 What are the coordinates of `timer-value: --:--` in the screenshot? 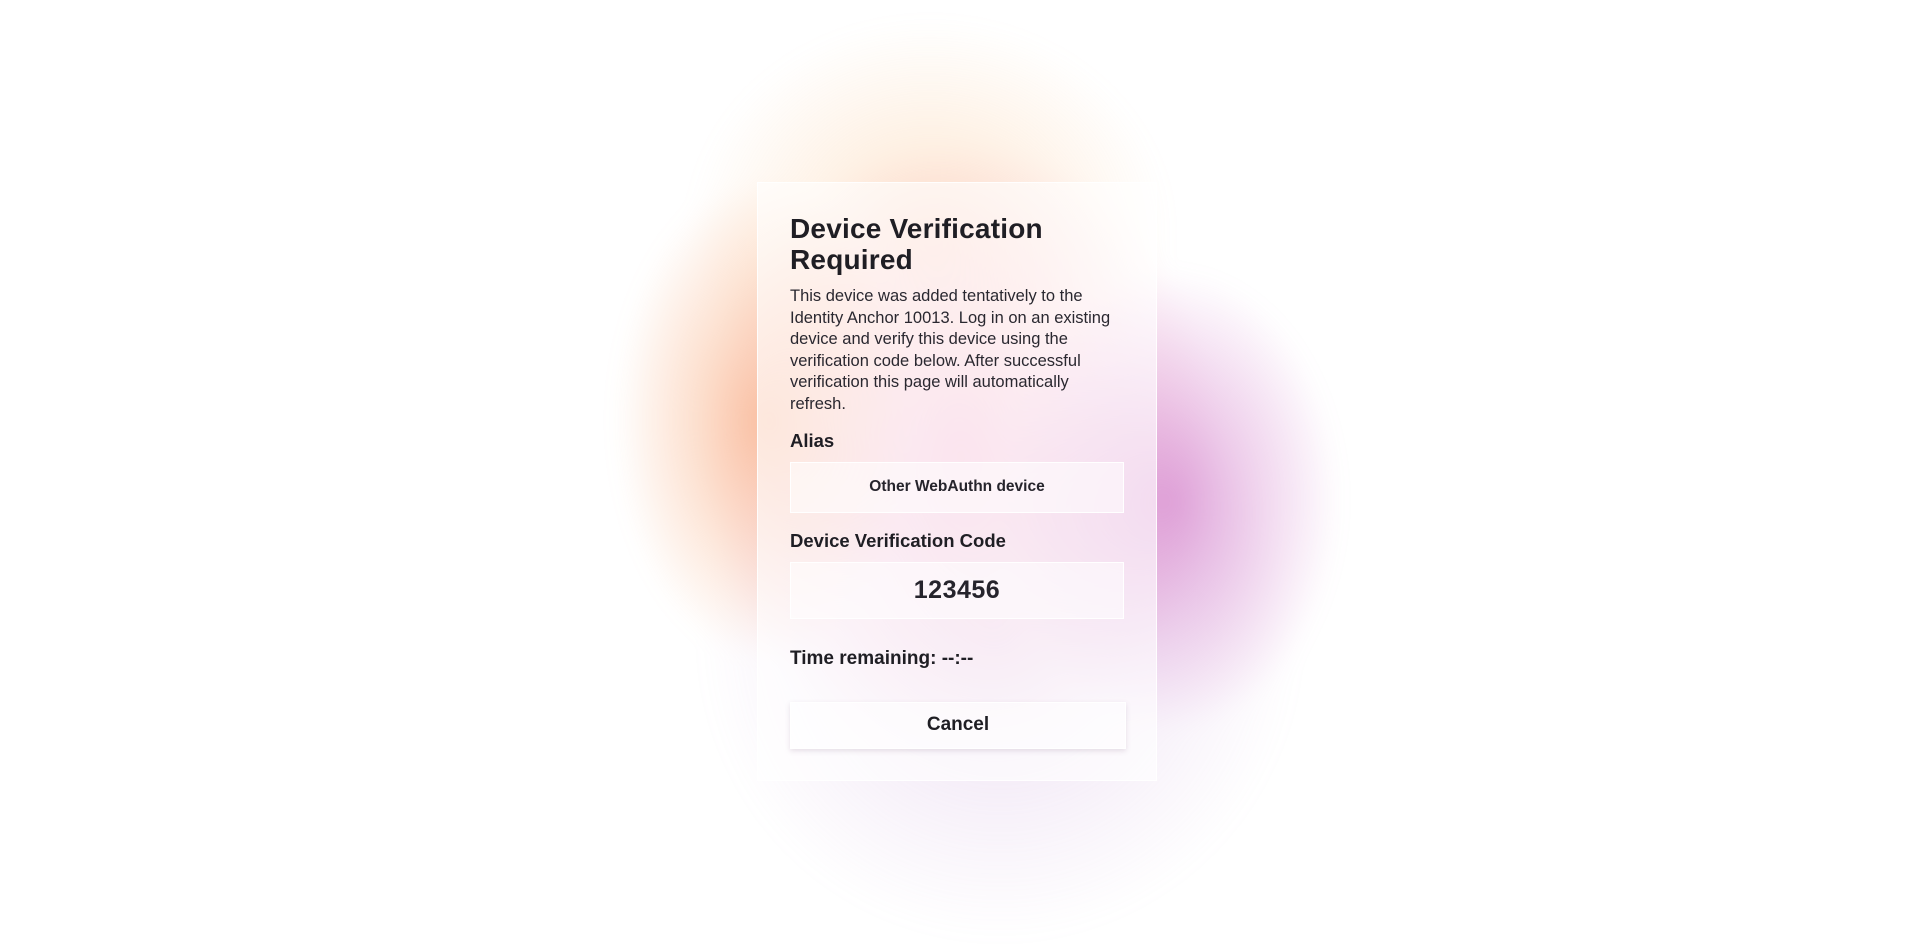 It's located at (957, 658).